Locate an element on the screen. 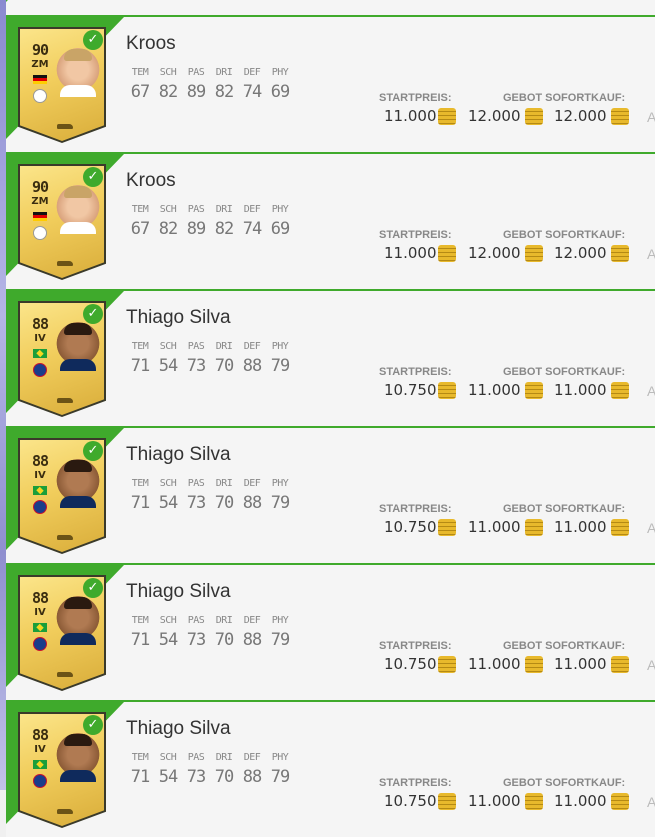  list-item-partial is located at coordinates (330, 7).